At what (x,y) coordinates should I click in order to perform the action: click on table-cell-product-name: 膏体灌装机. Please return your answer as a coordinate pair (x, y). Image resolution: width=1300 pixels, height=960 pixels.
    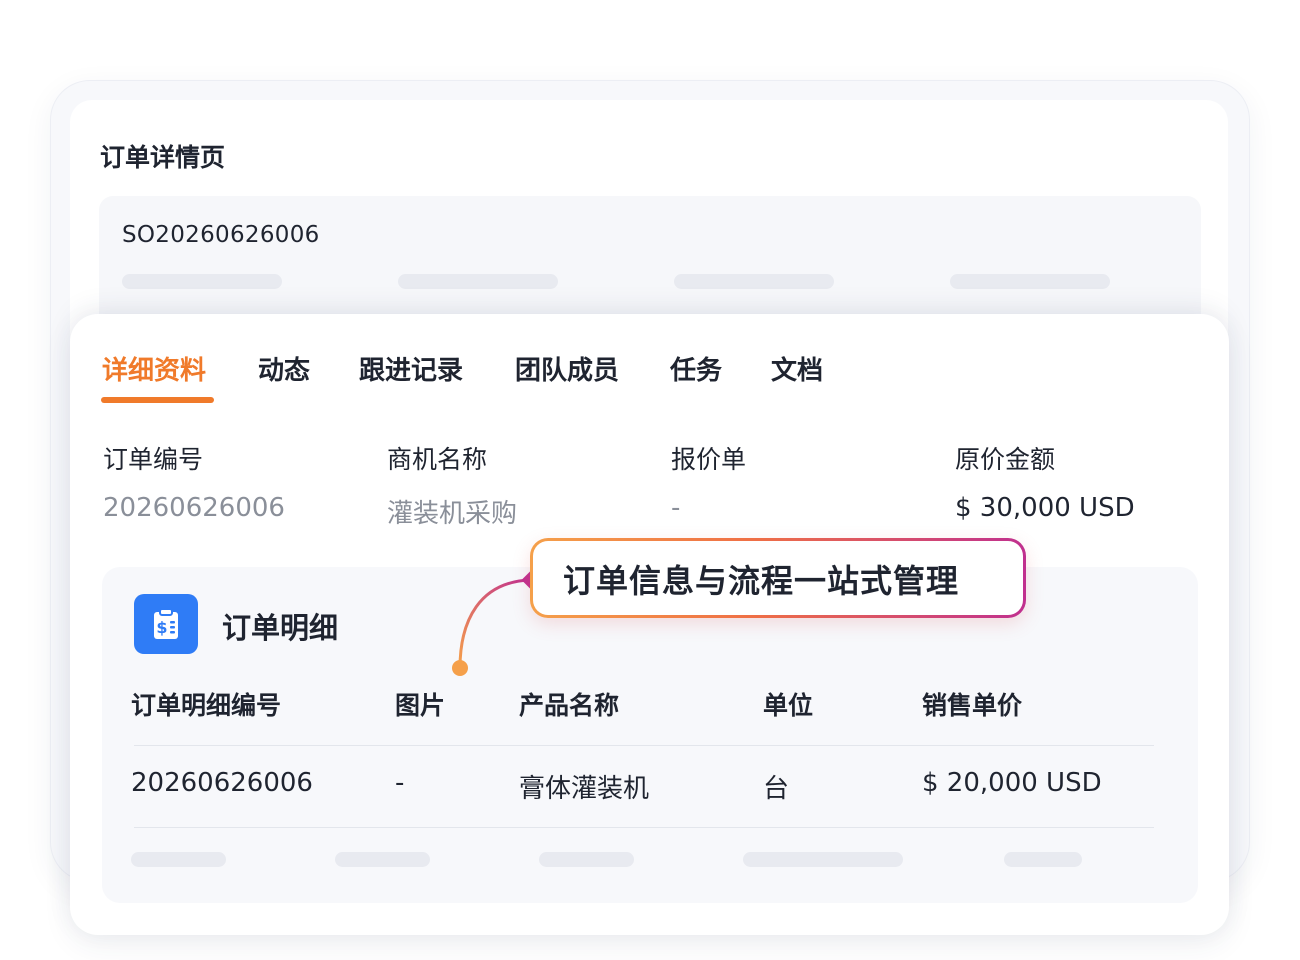
    Looking at the image, I should click on (584, 789).